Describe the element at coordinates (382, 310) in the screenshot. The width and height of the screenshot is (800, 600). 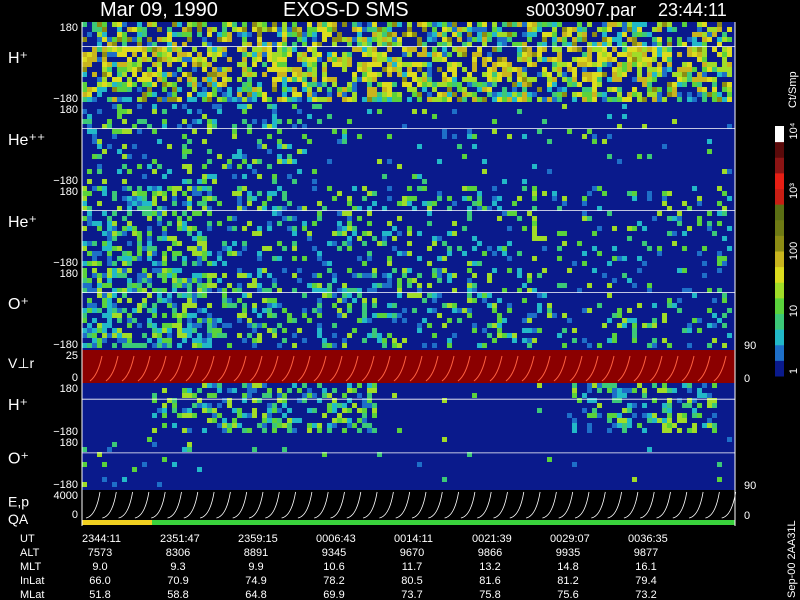
I see `panel-o_plus_1: O⁺180−180 90` at that location.